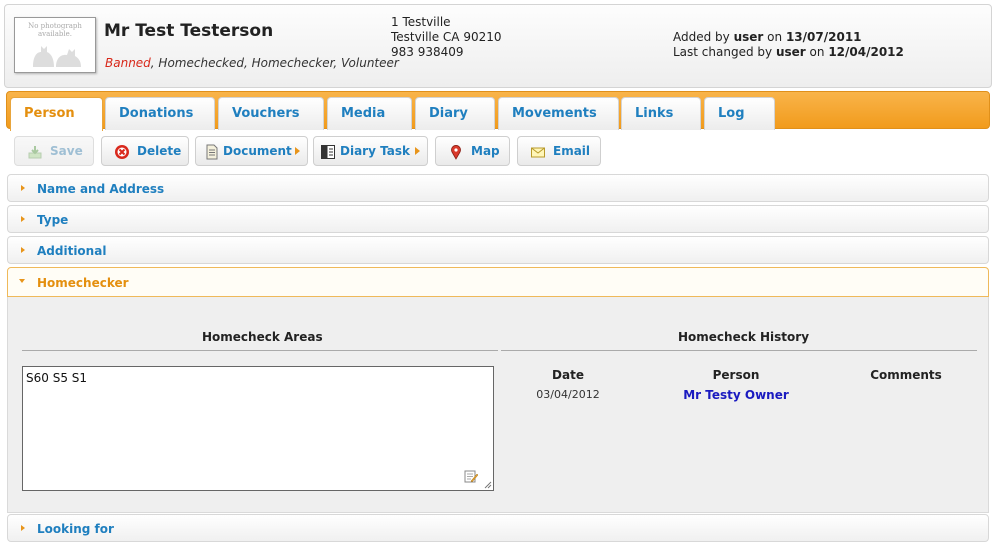 The image size is (997, 549). Describe the element at coordinates (498, 512) in the screenshot. I see `panel-bottom-border` at that location.